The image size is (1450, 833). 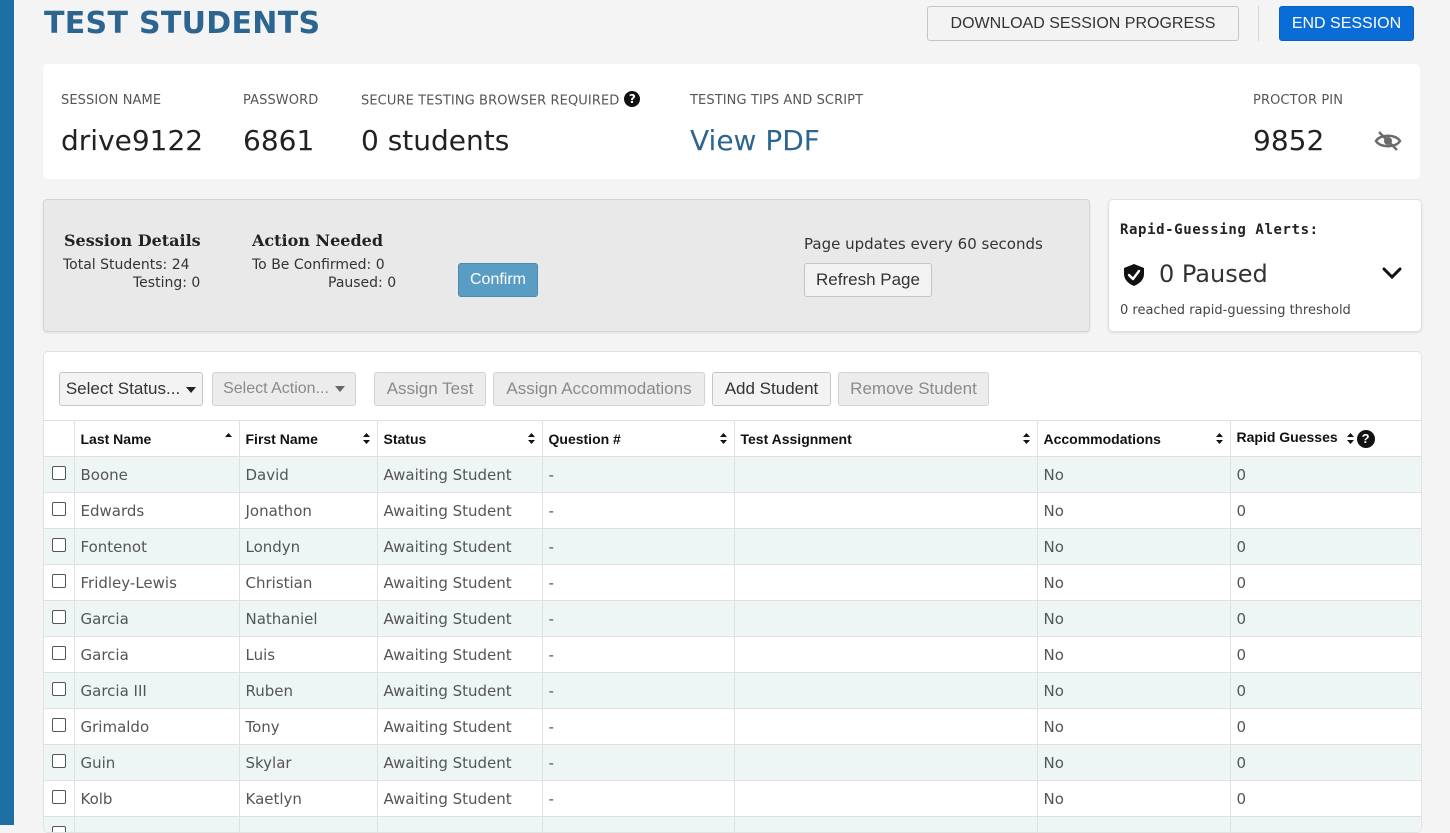 What do you see at coordinates (132, 240) in the screenshot?
I see `session-details-heading: Session Details` at bounding box center [132, 240].